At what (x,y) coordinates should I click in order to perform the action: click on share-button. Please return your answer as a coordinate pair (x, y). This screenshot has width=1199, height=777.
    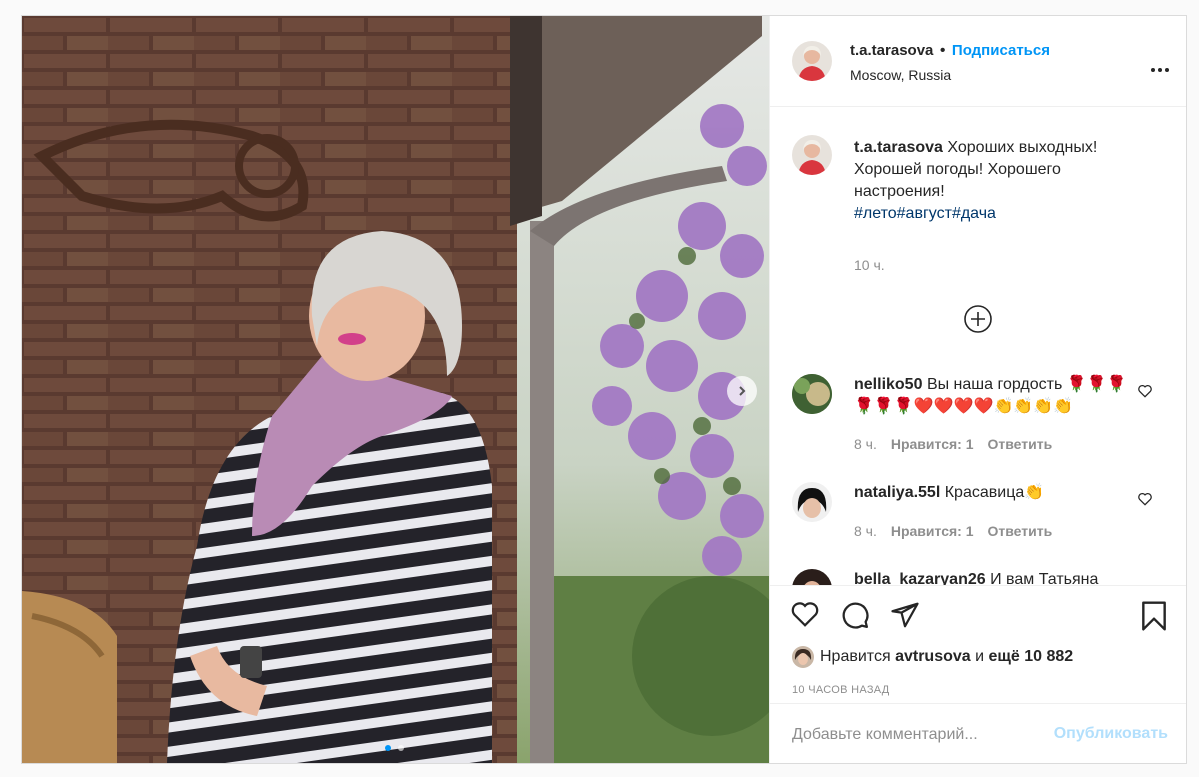
    Looking at the image, I should click on (905, 617).